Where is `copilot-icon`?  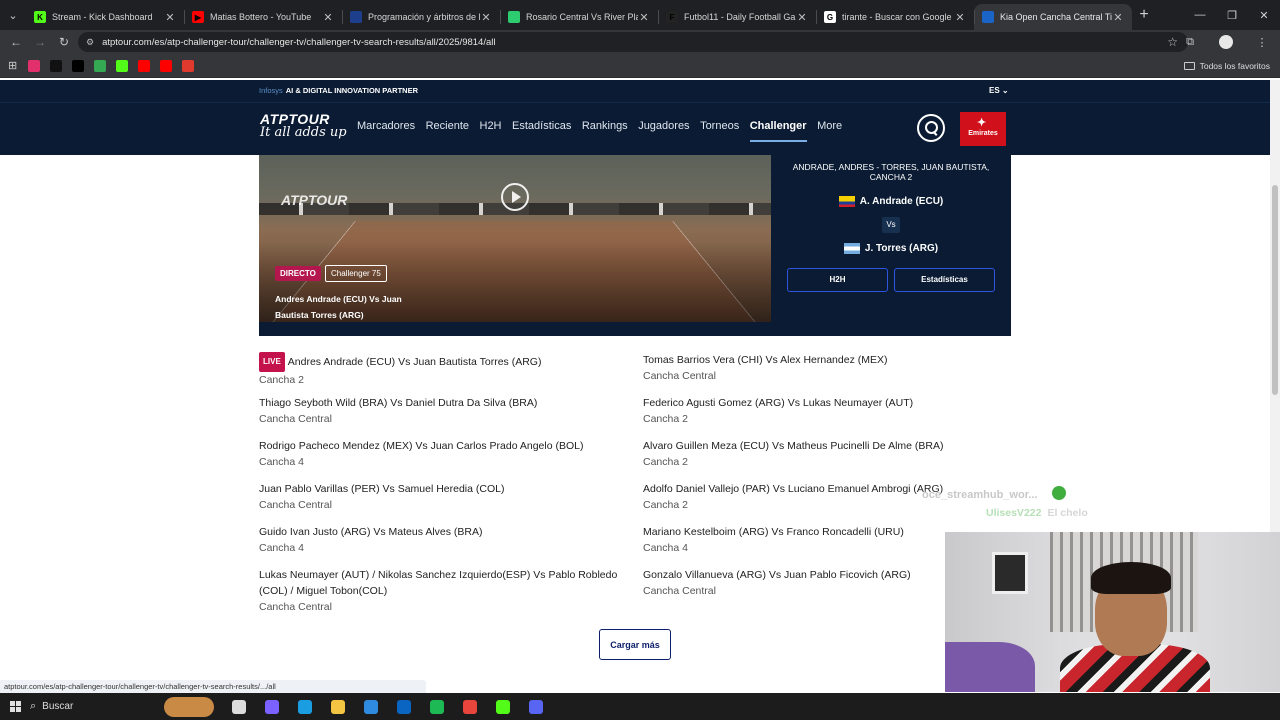 copilot-icon is located at coordinates (271, 706).